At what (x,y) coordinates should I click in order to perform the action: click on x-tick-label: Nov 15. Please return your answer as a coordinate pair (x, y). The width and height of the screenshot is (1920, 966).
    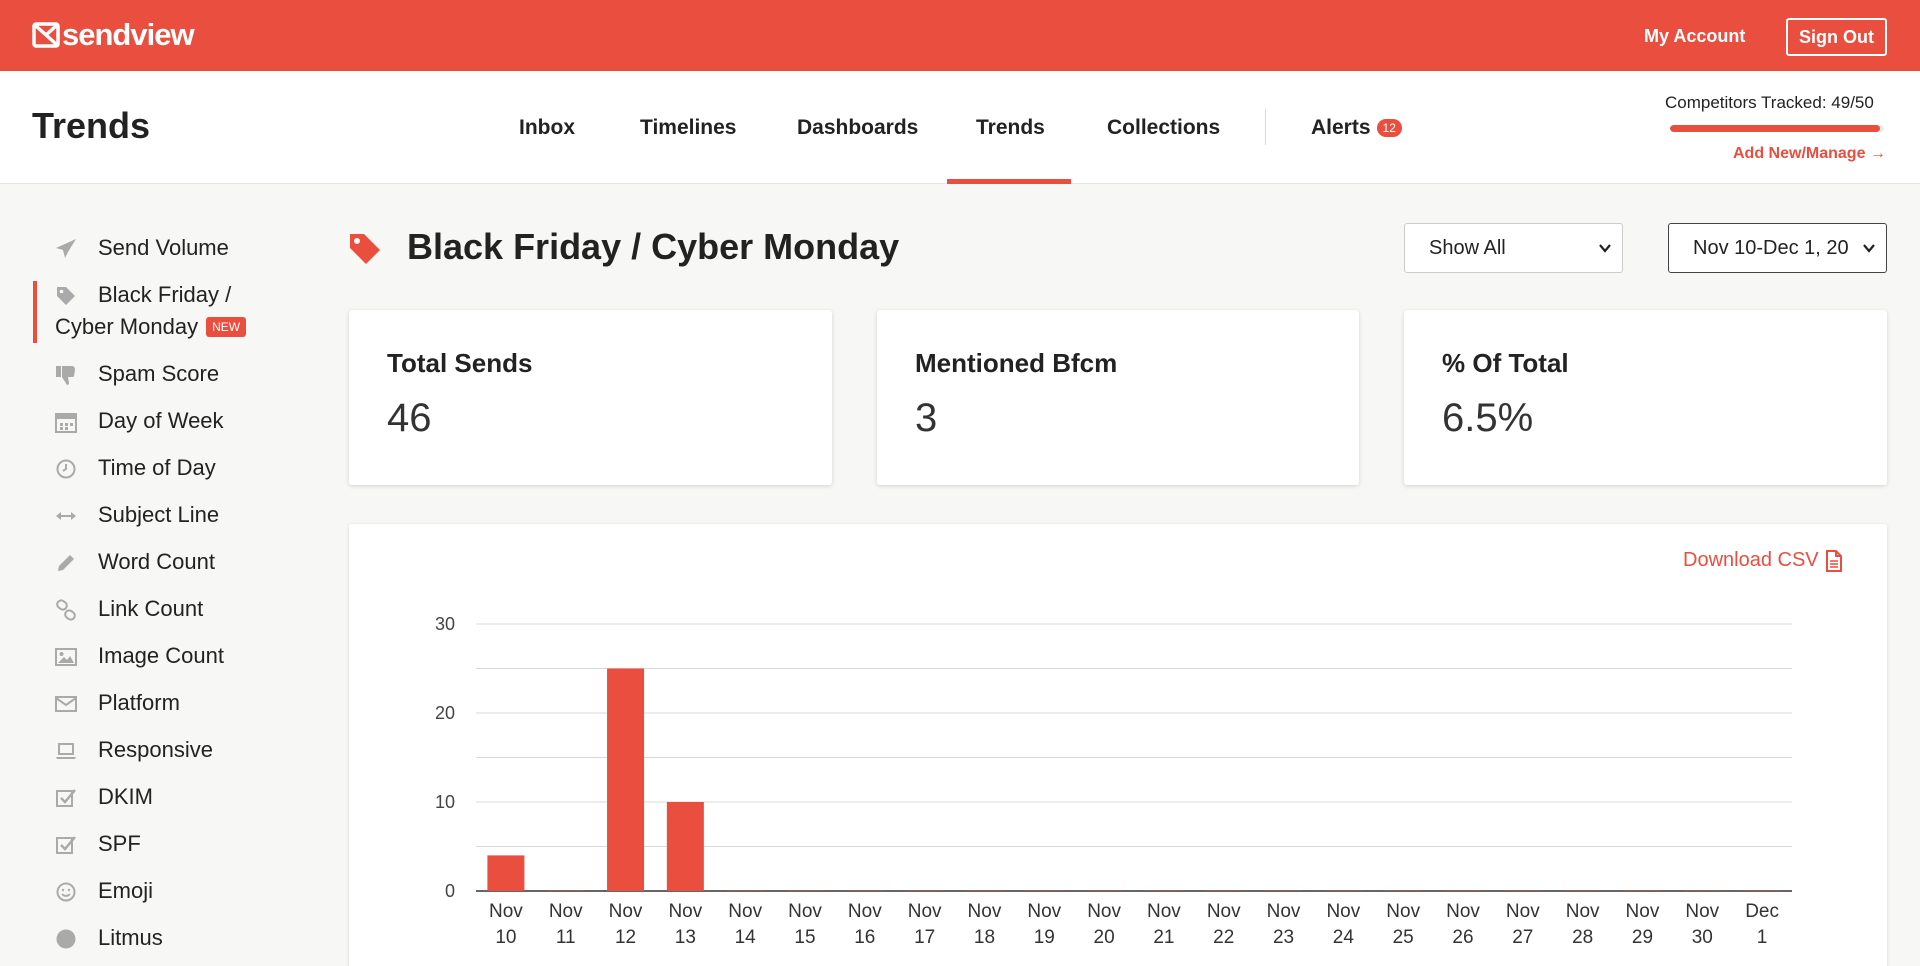
    Looking at the image, I should click on (805, 924).